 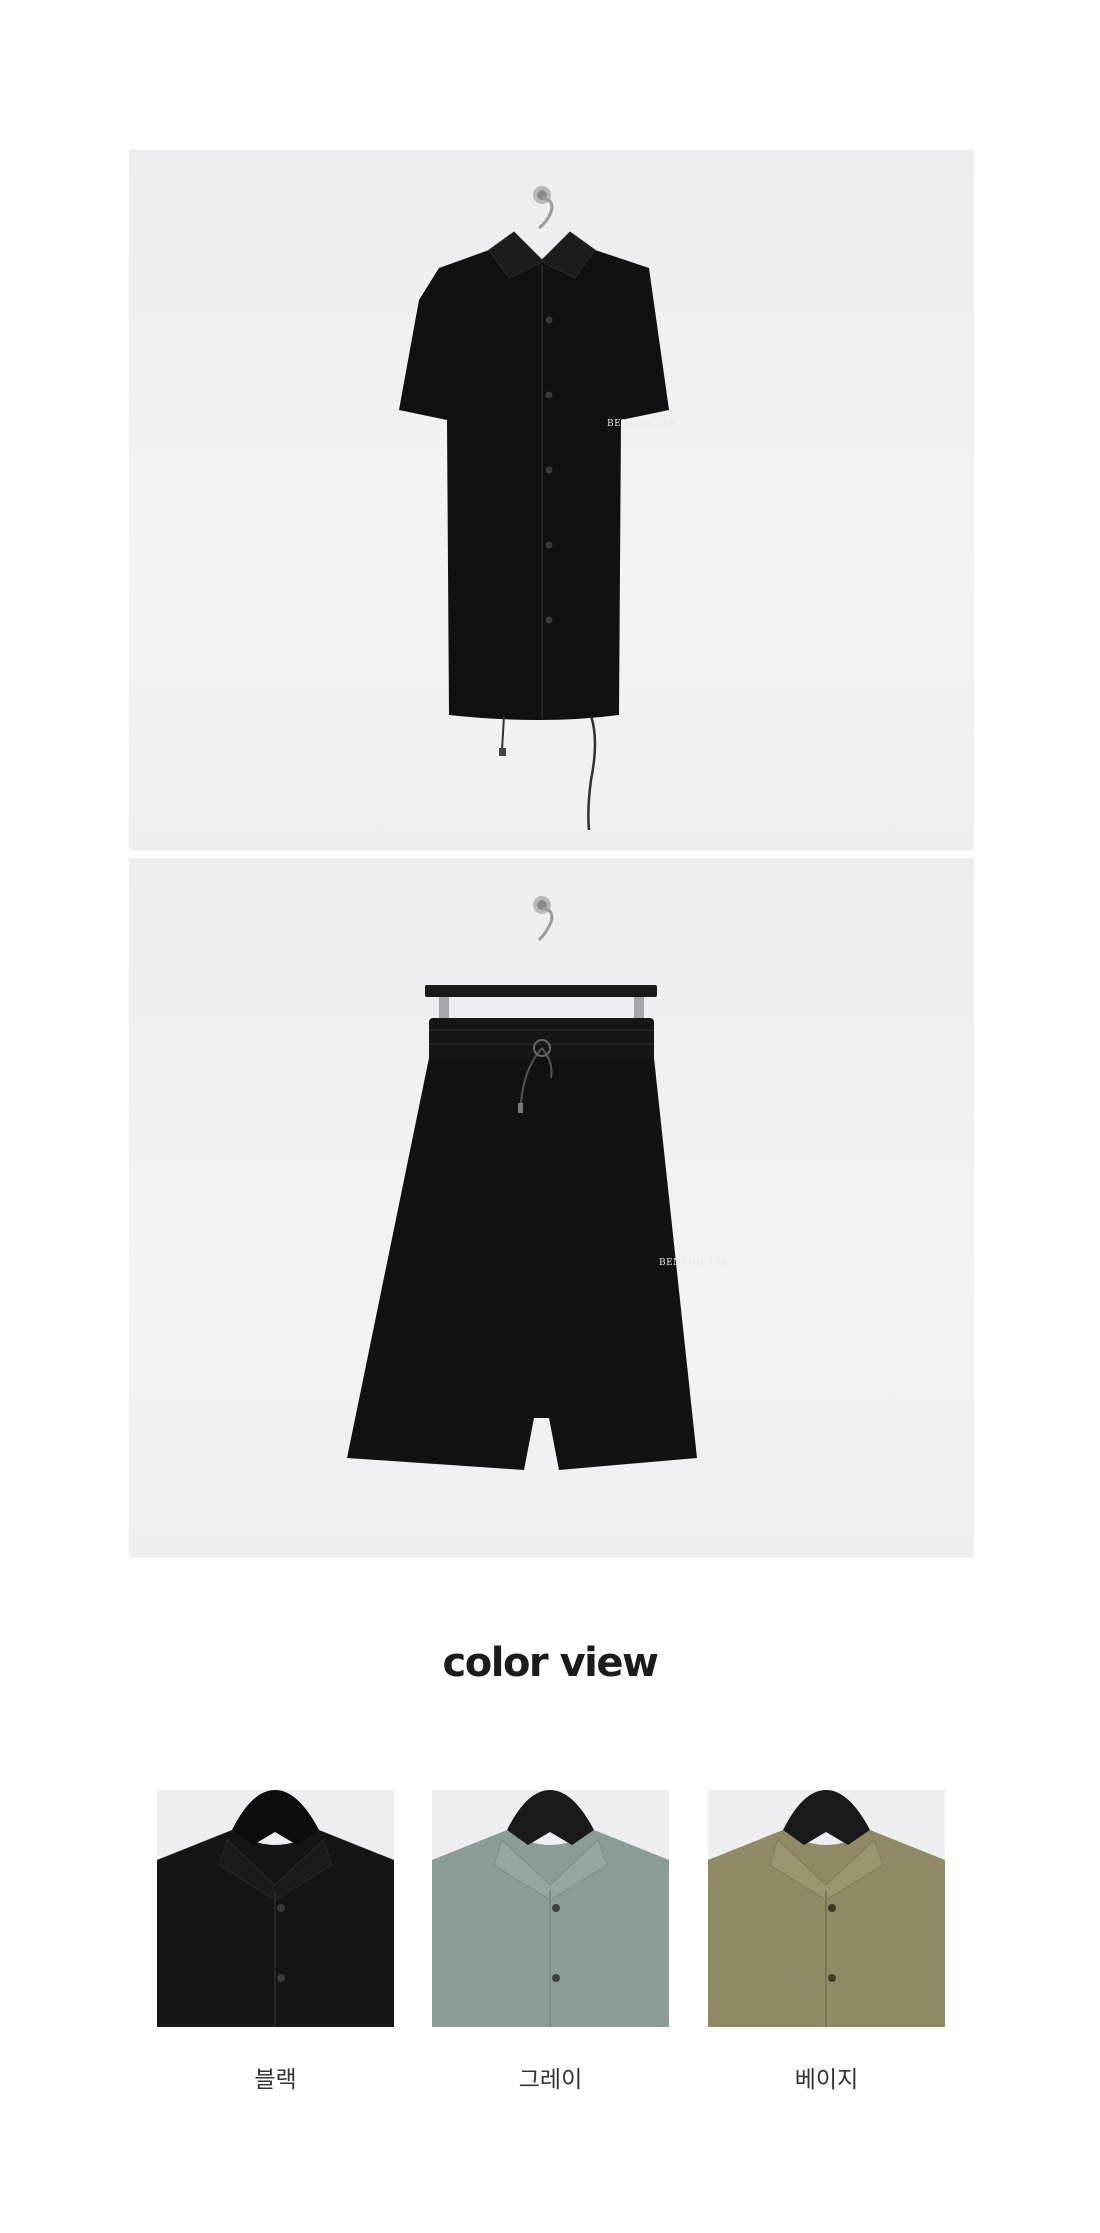 I want to click on color-swatch-black, so click(x=275, y=1908).